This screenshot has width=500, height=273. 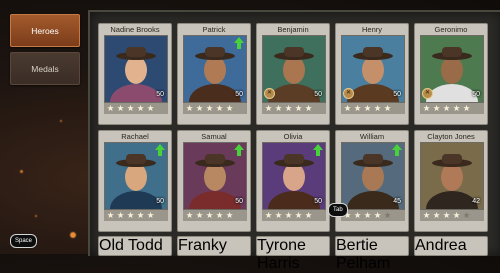 What do you see at coordinates (281, 254) in the screenshot?
I see `hero-name: Tyrone Harris` at bounding box center [281, 254].